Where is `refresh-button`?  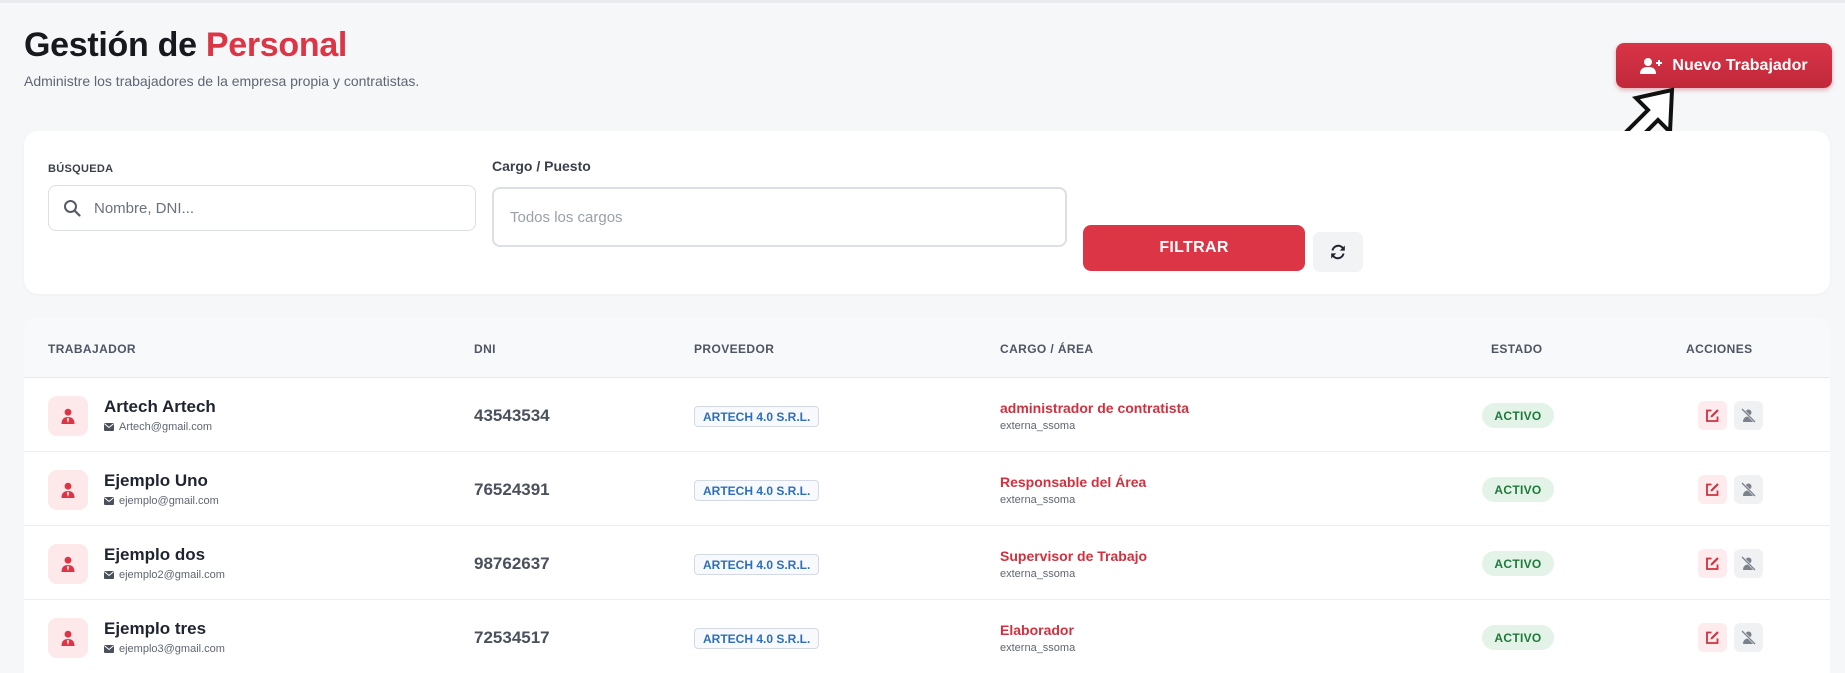 refresh-button is located at coordinates (1338, 252).